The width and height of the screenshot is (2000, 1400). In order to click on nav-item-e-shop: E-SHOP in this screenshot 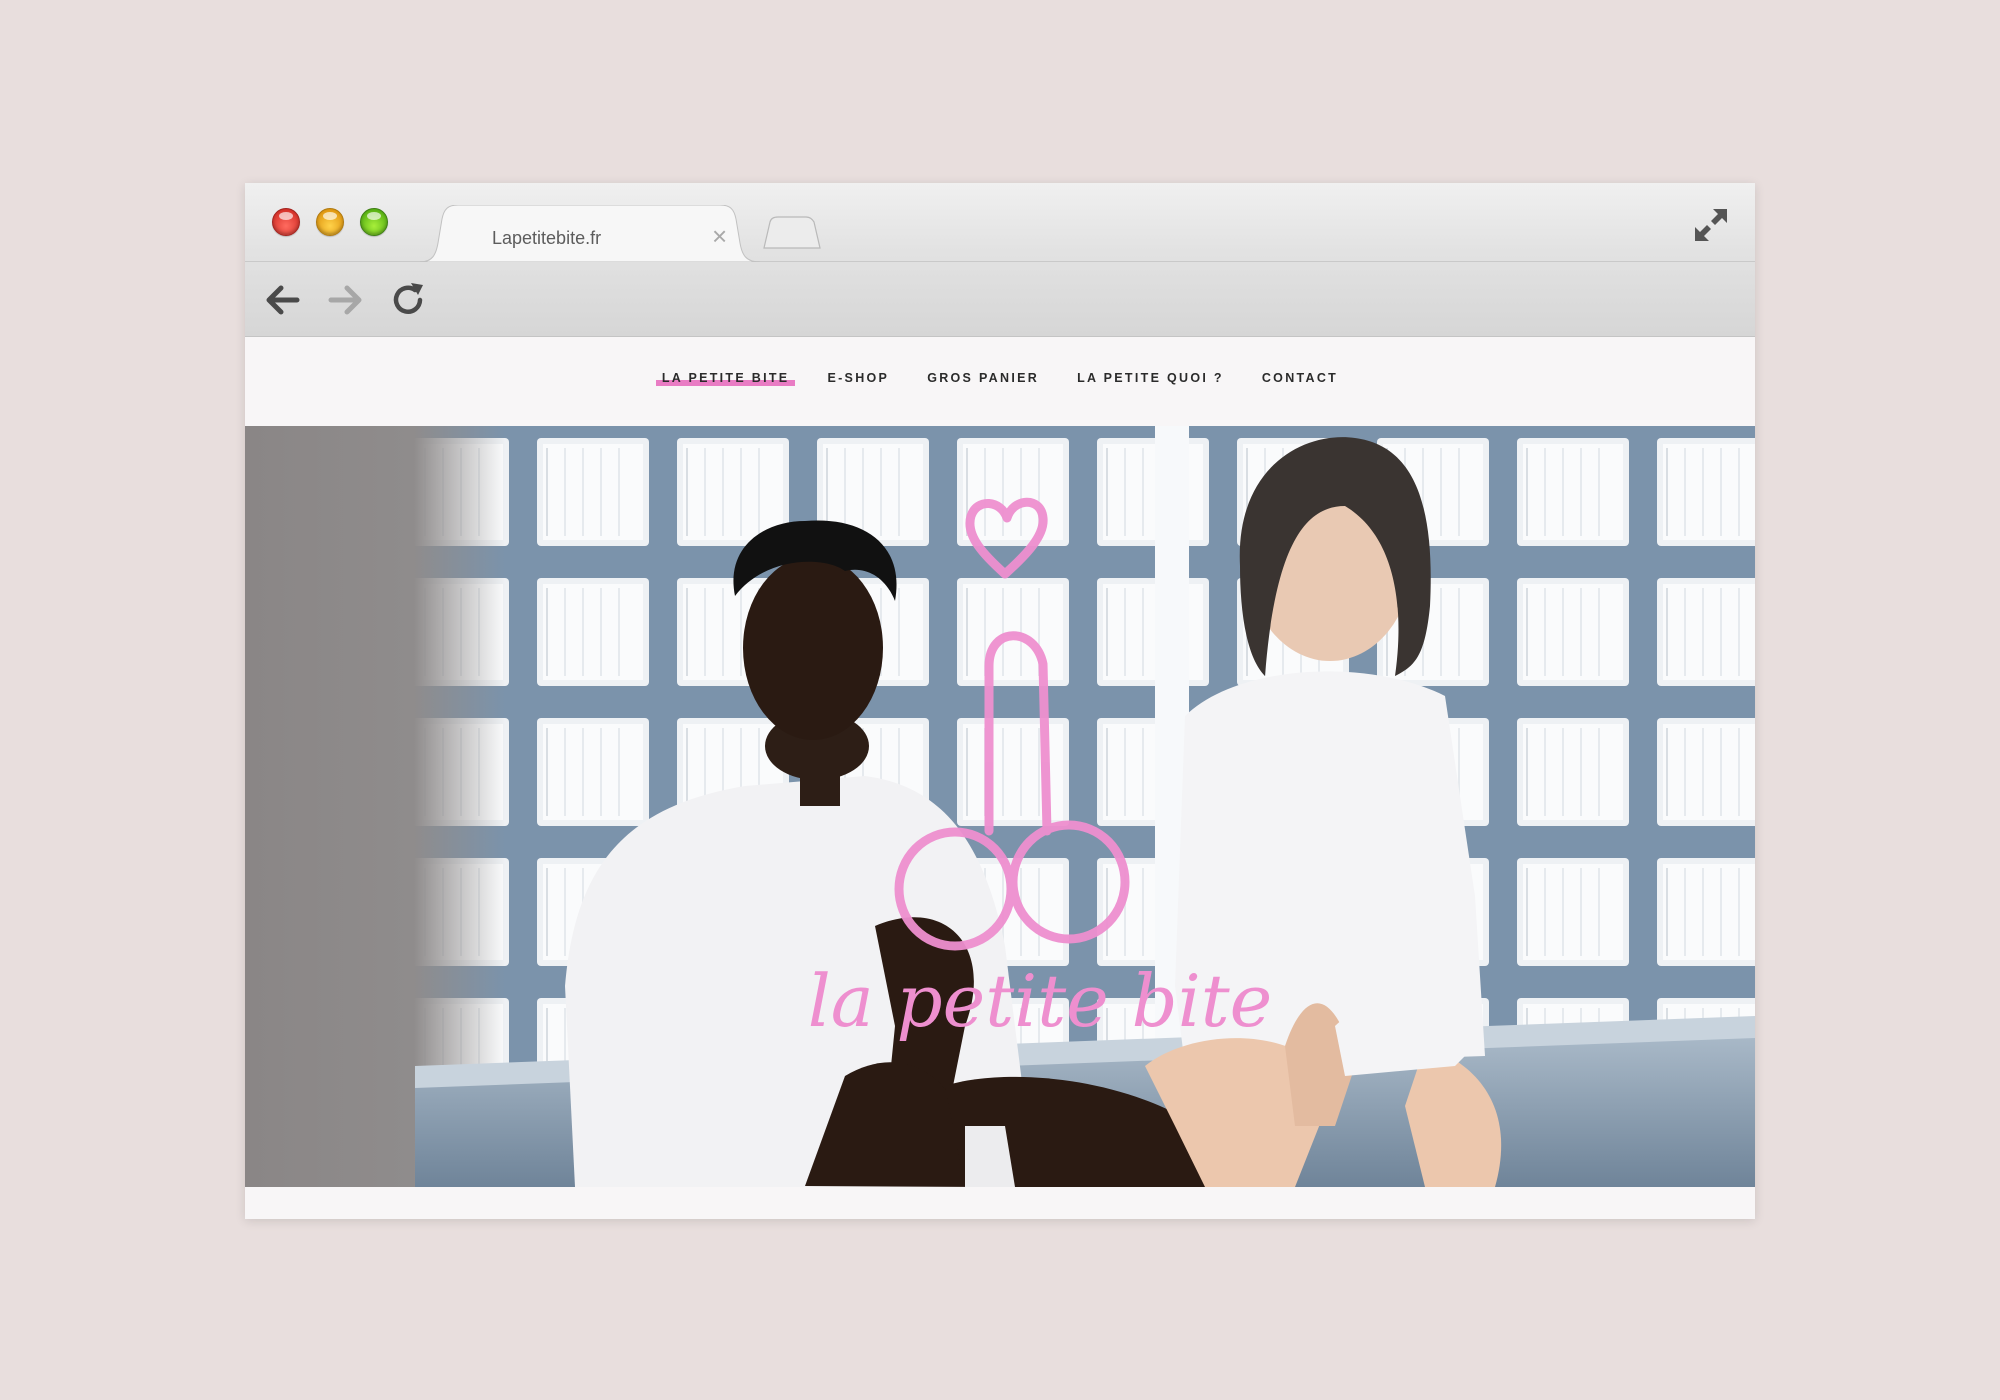, I will do `click(858, 378)`.